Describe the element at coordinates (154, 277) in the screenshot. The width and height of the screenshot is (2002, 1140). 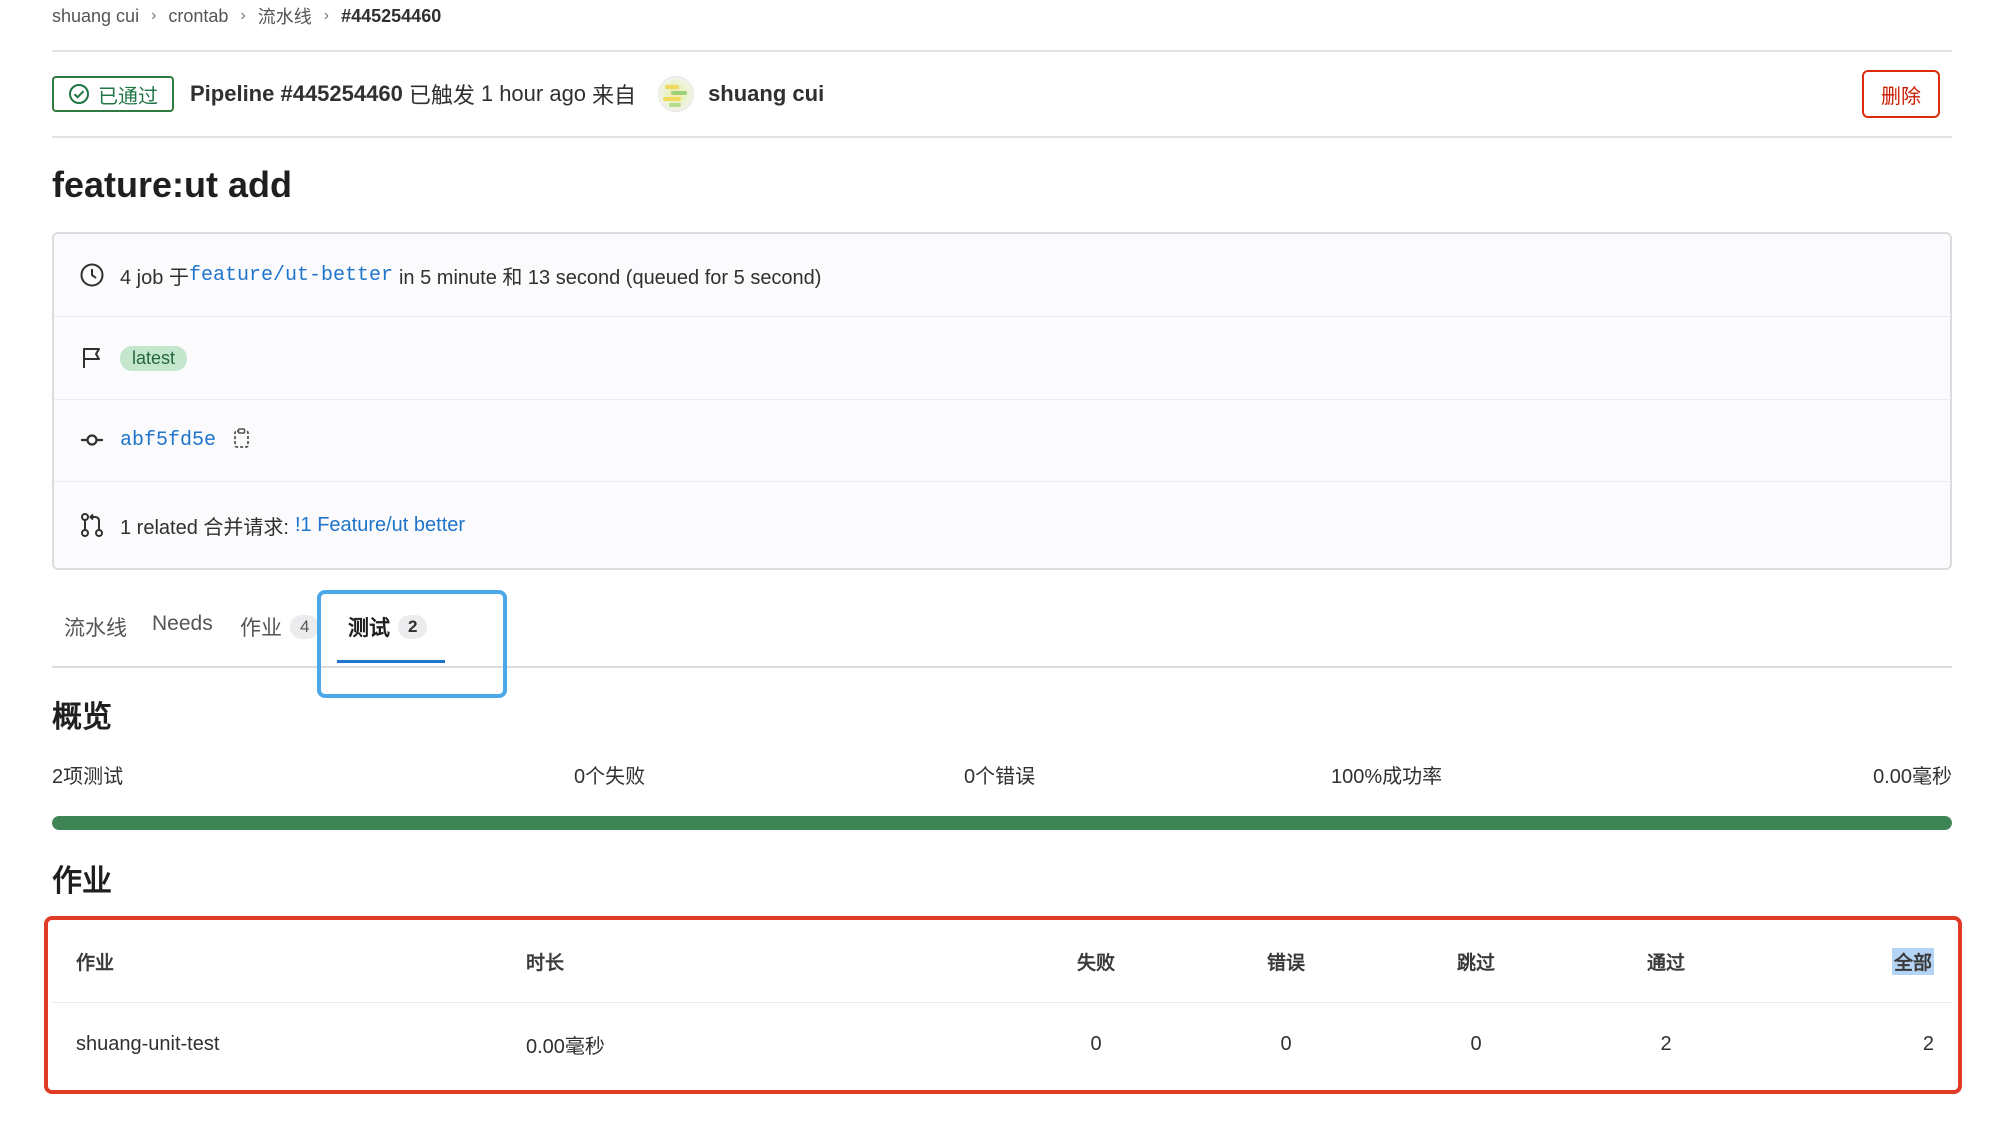
I see `jobs-count-text: 4 job 于` at that location.